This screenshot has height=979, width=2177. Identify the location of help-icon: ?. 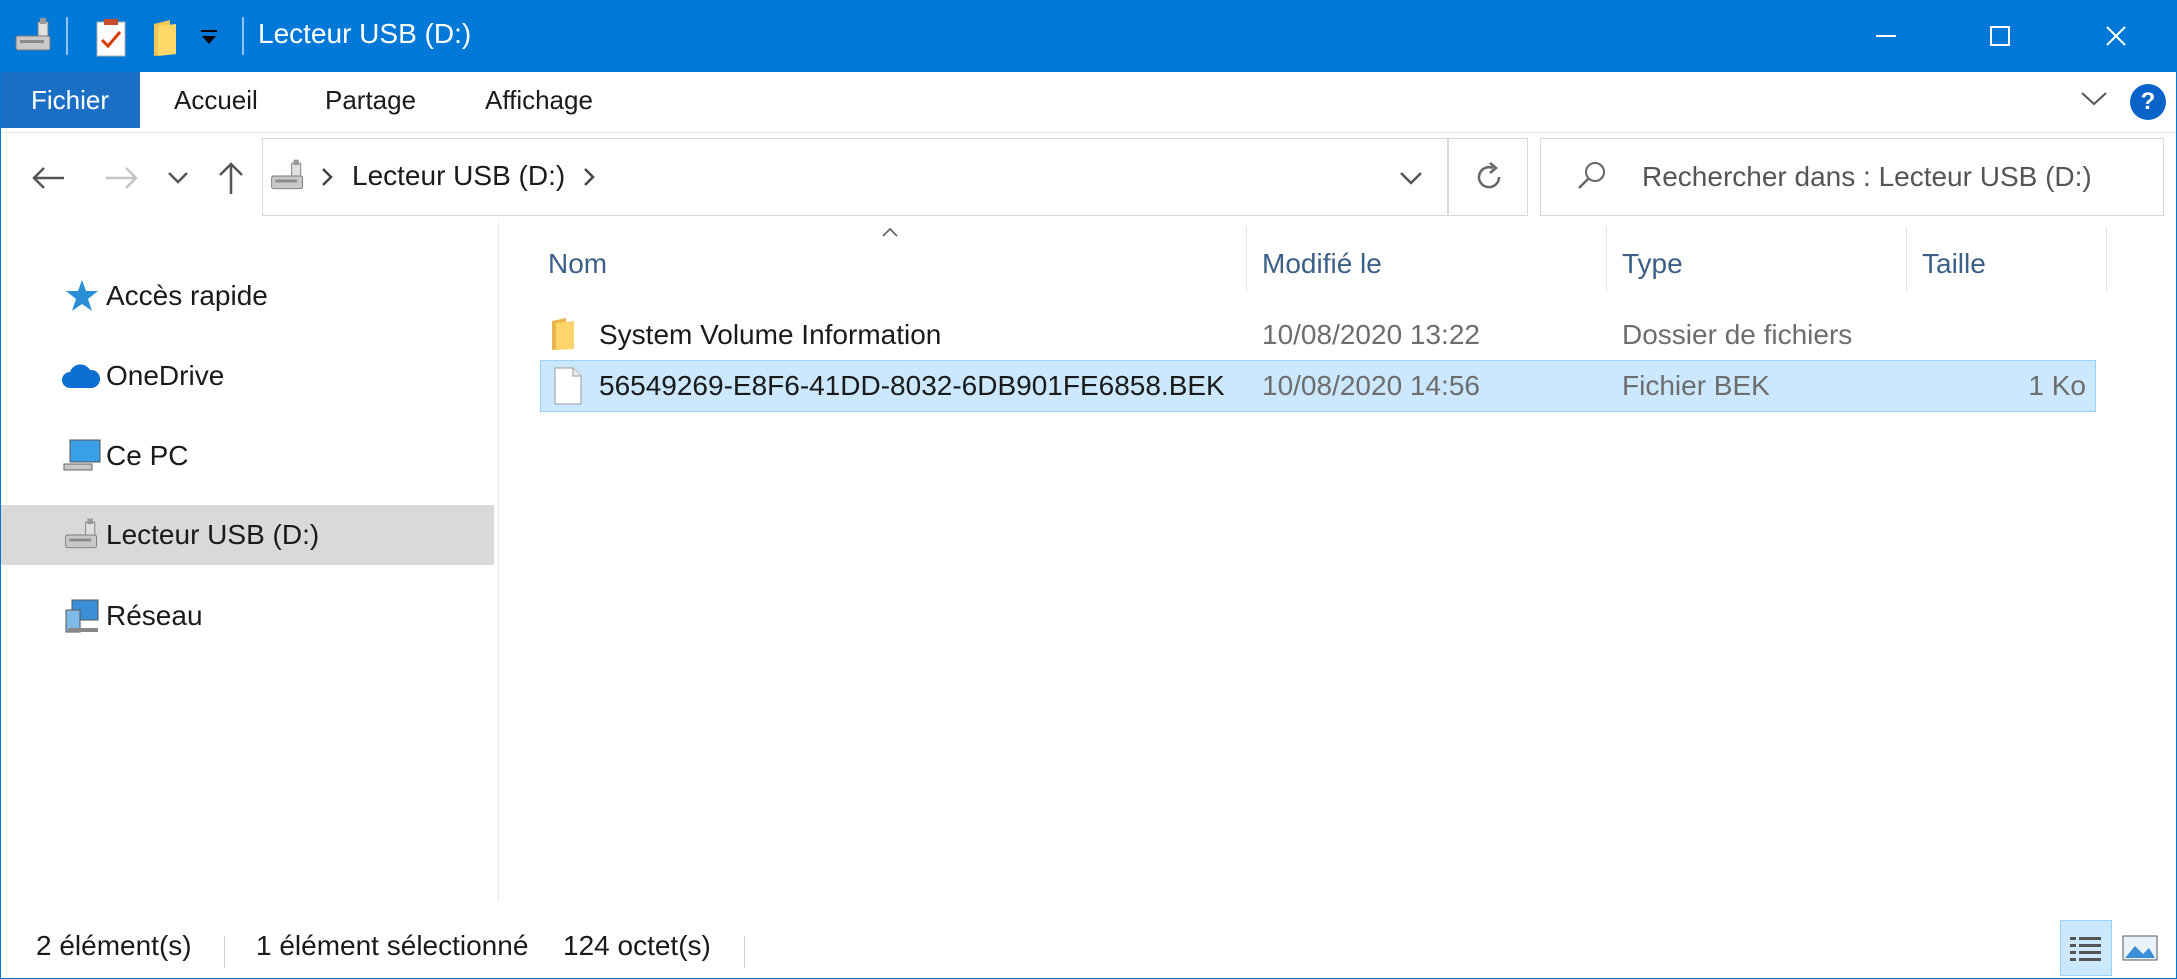
(2148, 101).